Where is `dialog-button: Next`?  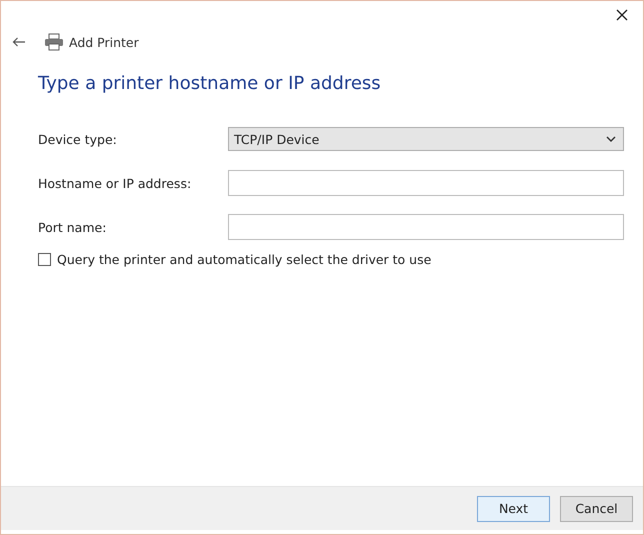
dialog-button: Next is located at coordinates (513, 509).